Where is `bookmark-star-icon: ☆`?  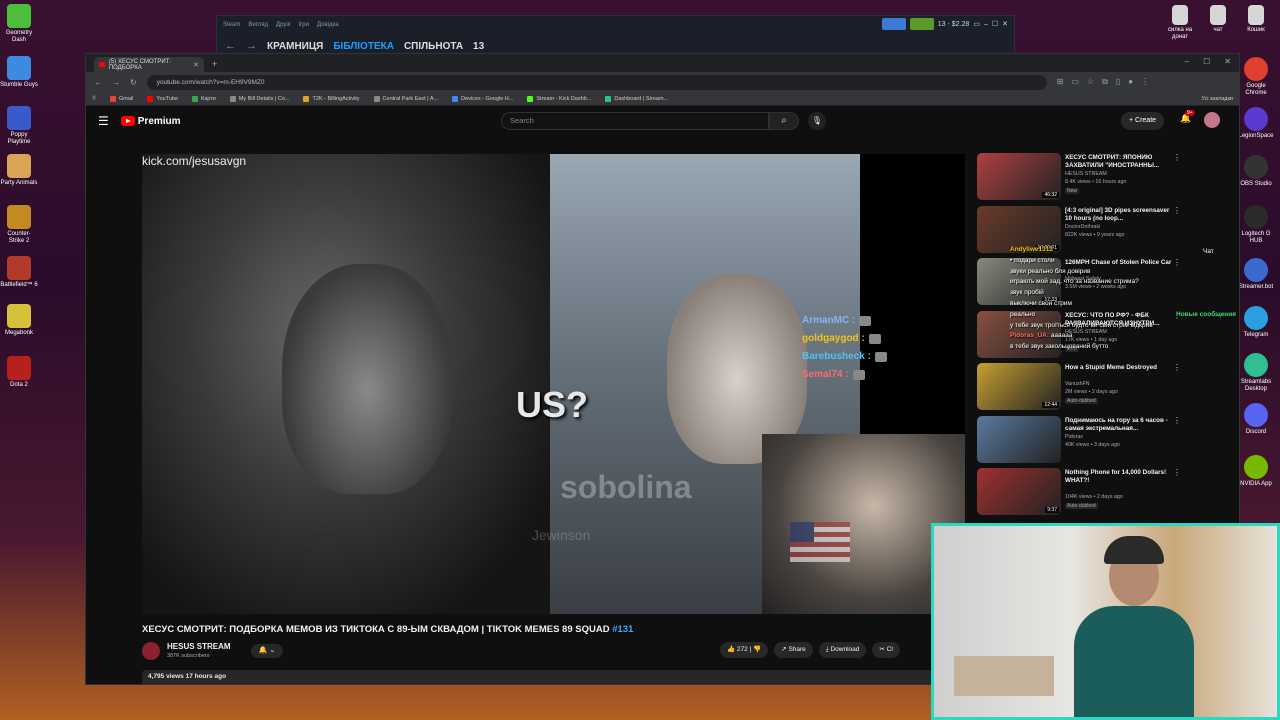
bookmark-star-icon: ☆ is located at coordinates (1090, 82).